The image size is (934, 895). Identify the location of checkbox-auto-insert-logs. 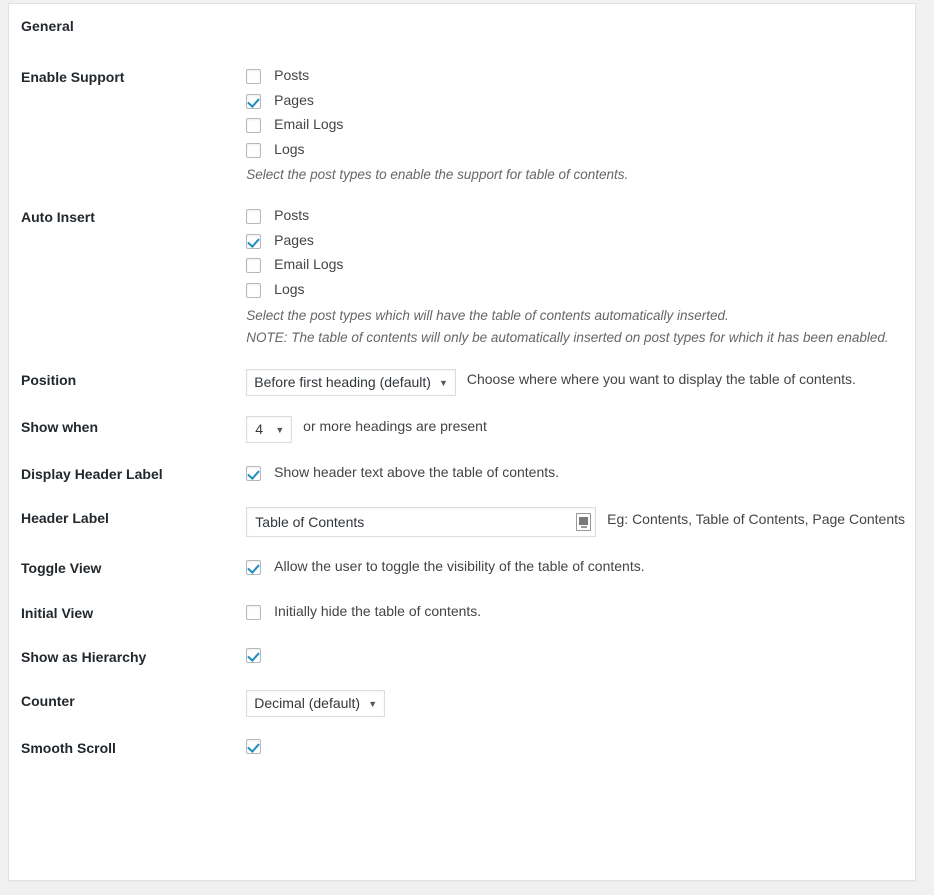
(254, 291).